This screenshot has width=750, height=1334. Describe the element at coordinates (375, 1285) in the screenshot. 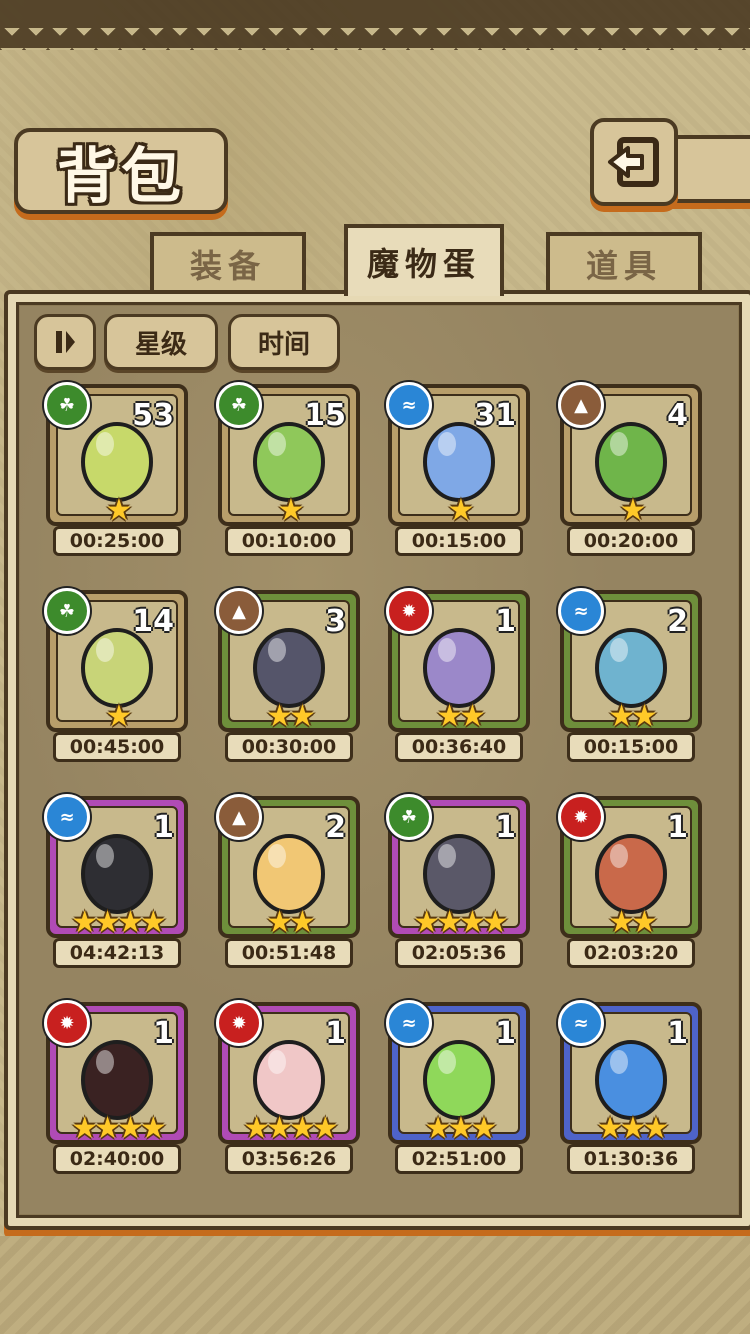

I see `bottom-background` at that location.